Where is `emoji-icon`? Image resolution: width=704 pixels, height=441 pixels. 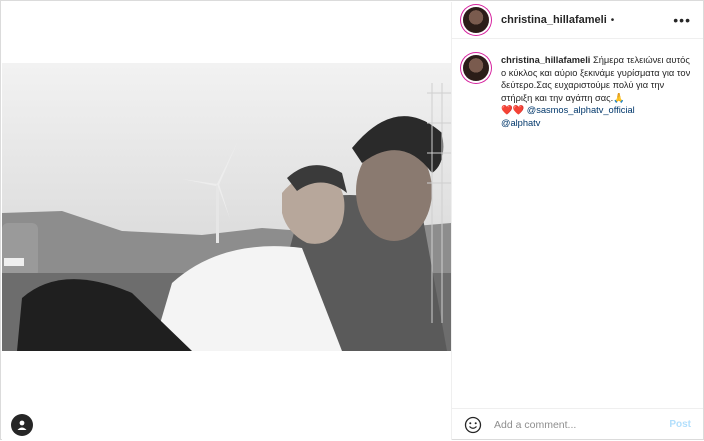
emoji-icon is located at coordinates (473, 425).